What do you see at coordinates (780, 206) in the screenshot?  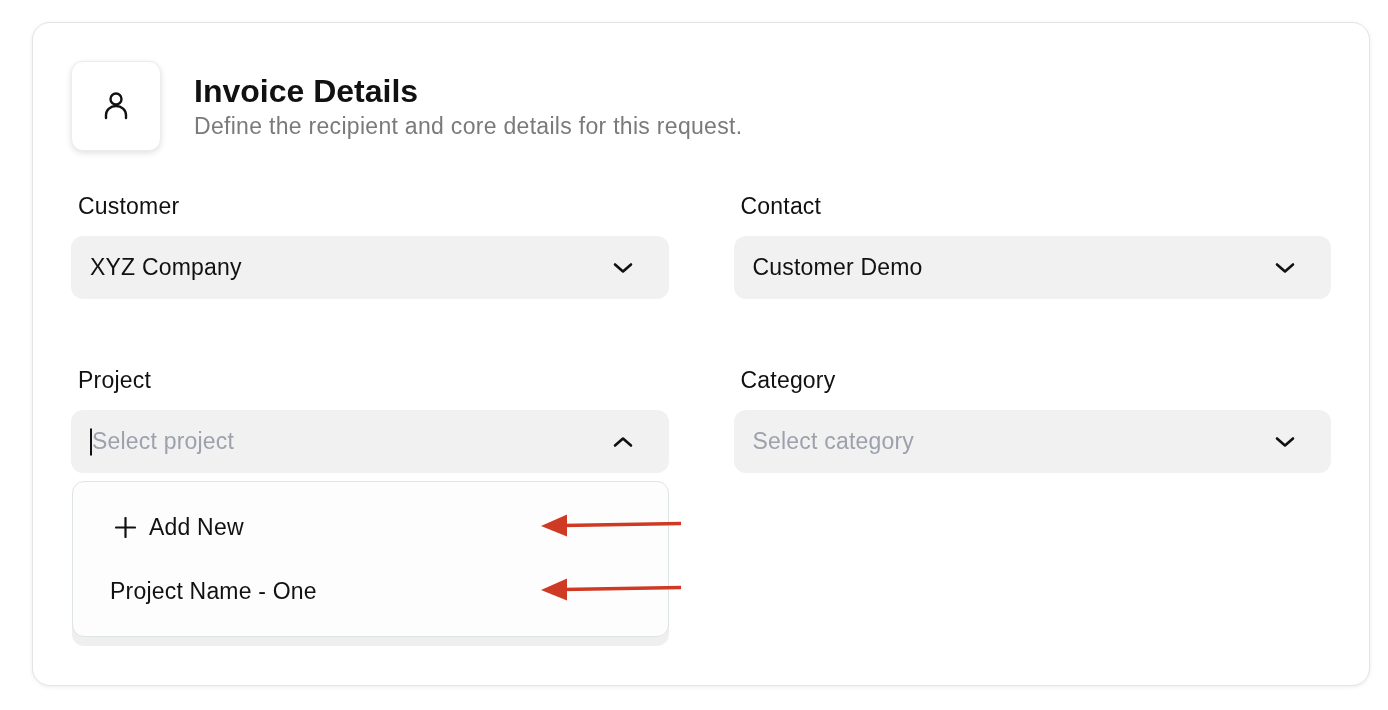 I see `field-label: Contact` at bounding box center [780, 206].